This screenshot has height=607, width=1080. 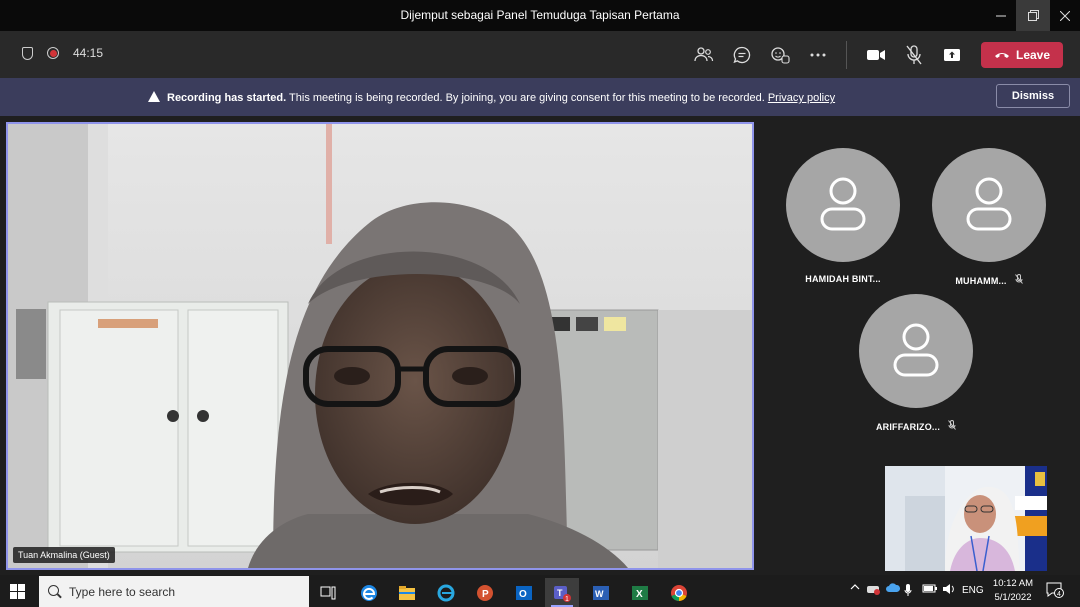 I want to click on excel-icon: X, so click(x=640, y=592).